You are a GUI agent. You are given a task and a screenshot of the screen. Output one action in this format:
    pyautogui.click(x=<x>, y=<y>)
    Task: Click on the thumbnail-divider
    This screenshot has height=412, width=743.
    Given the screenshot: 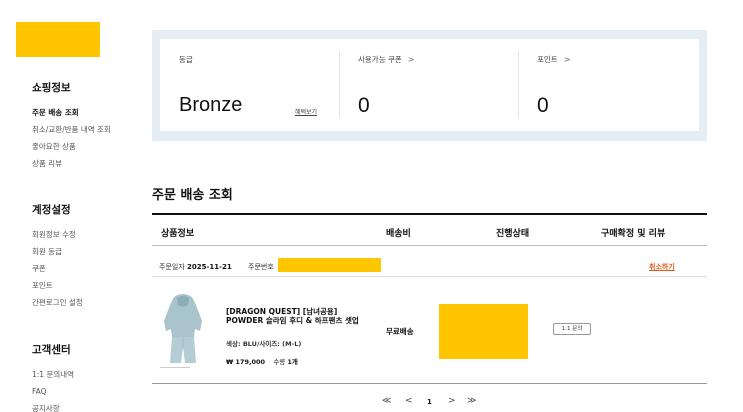 What is the action you would take?
    pyautogui.click(x=175, y=367)
    